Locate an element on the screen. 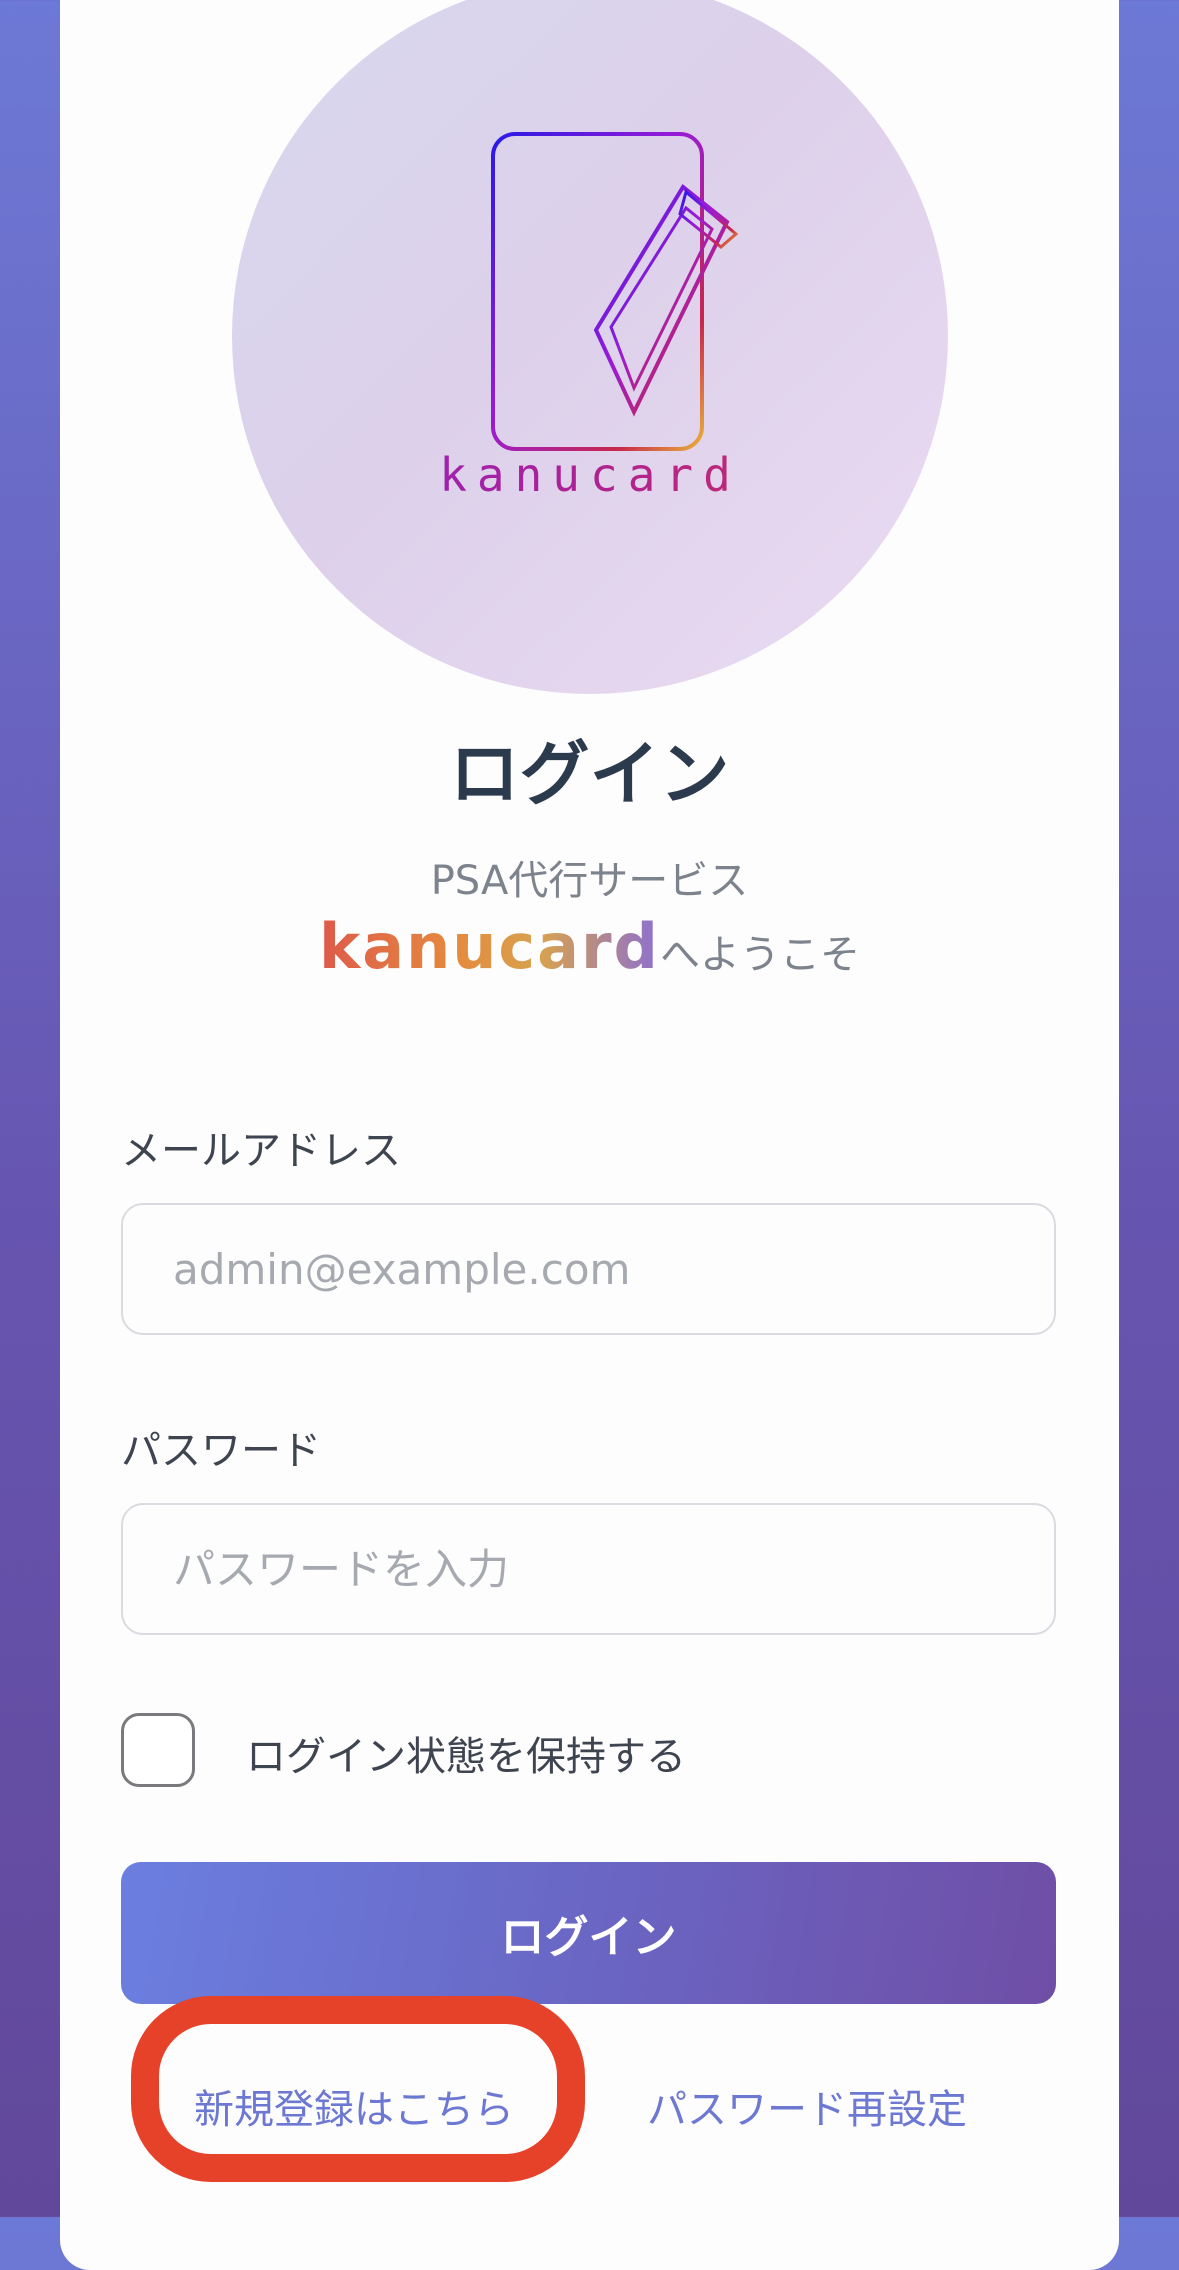 This screenshot has width=1179, height=2270. logo-text: kanucard is located at coordinates (590, 475).